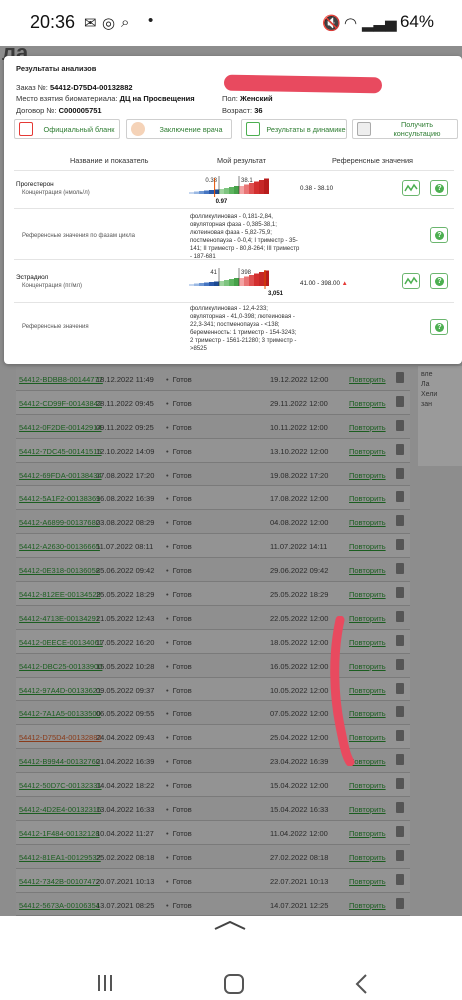 This screenshot has width=462, height=1000. Describe the element at coordinates (125, 427) in the screenshot. I see `order-date: 09.11.2022 09:25` at that location.